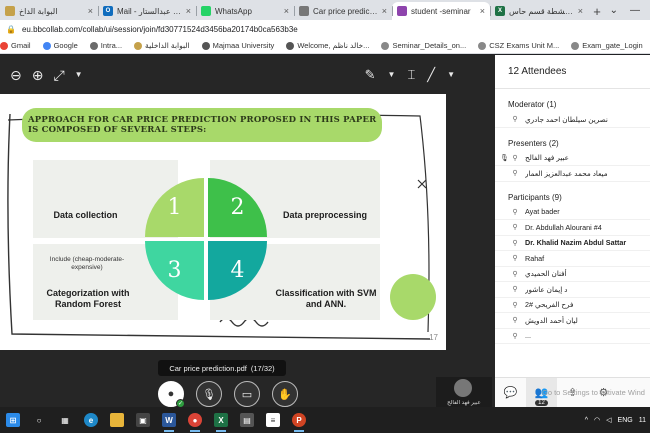 Image resolution: width=650 pixels, height=433 pixels. Describe the element at coordinates (642, 420) in the screenshot. I see `clock: 11` at that location.